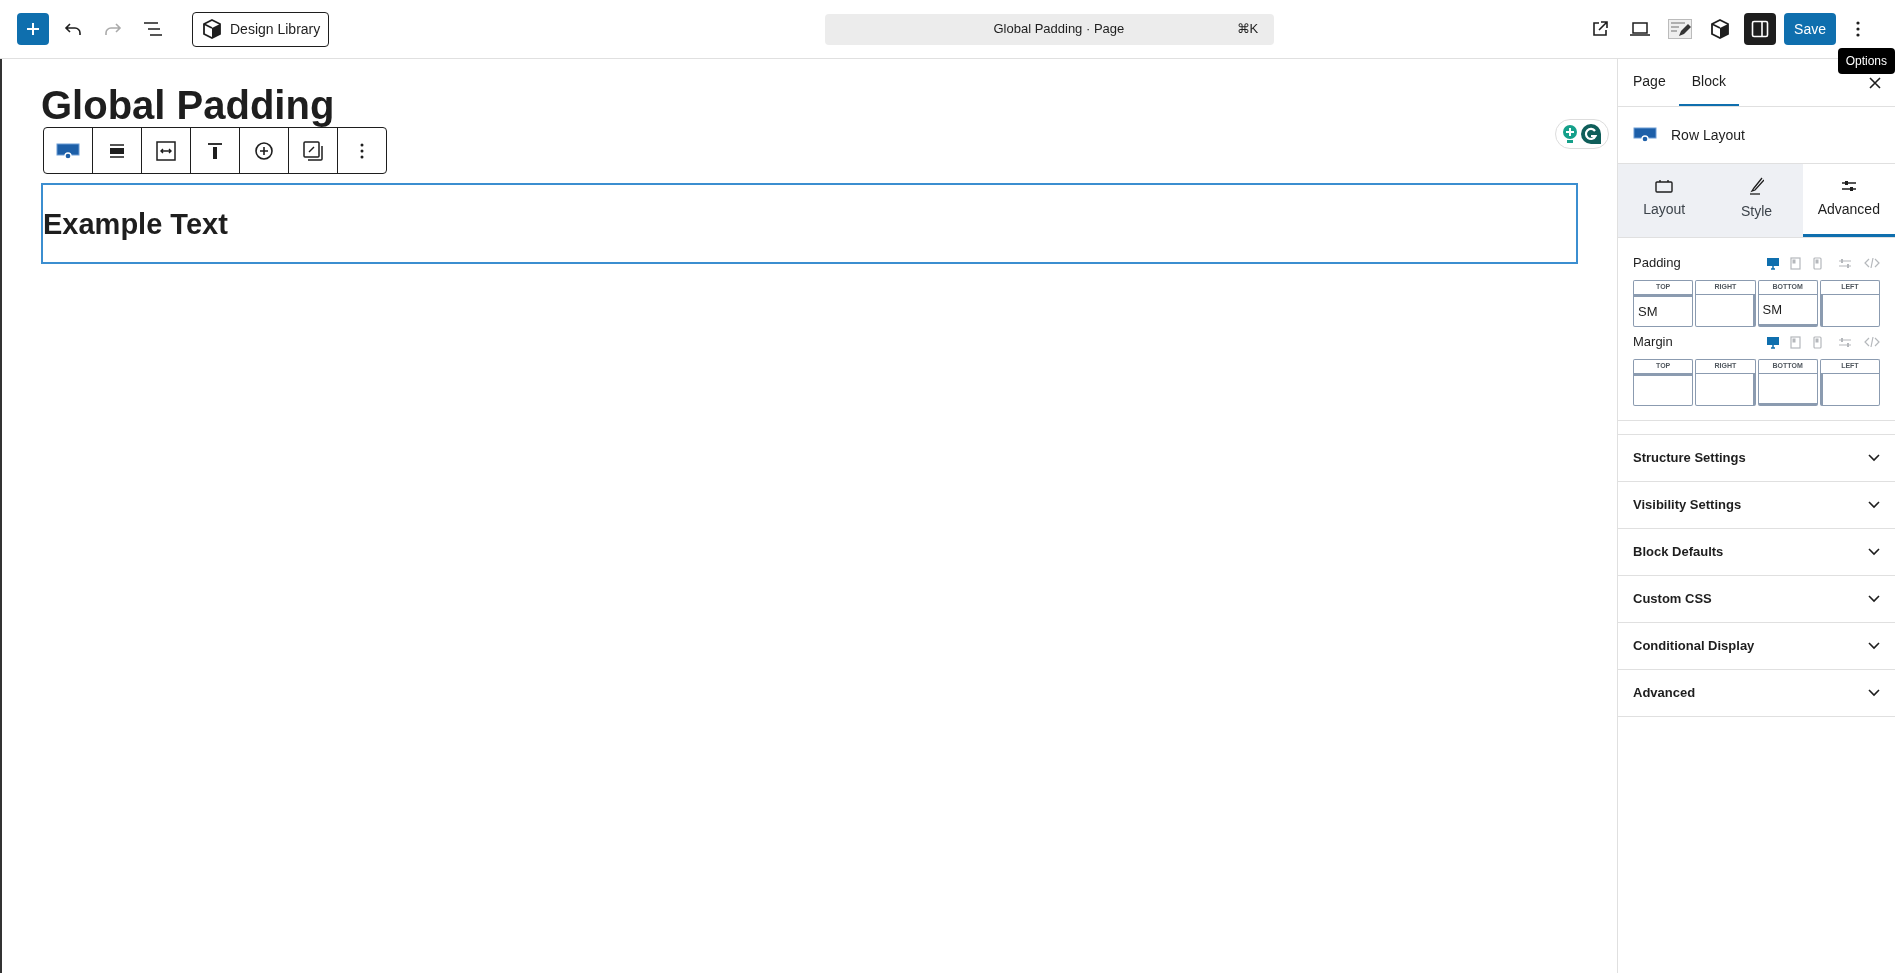 Image resolution: width=1895 pixels, height=973 pixels. Describe the element at coordinates (188, 105) in the screenshot. I see `page-title: Global Padding` at that location.